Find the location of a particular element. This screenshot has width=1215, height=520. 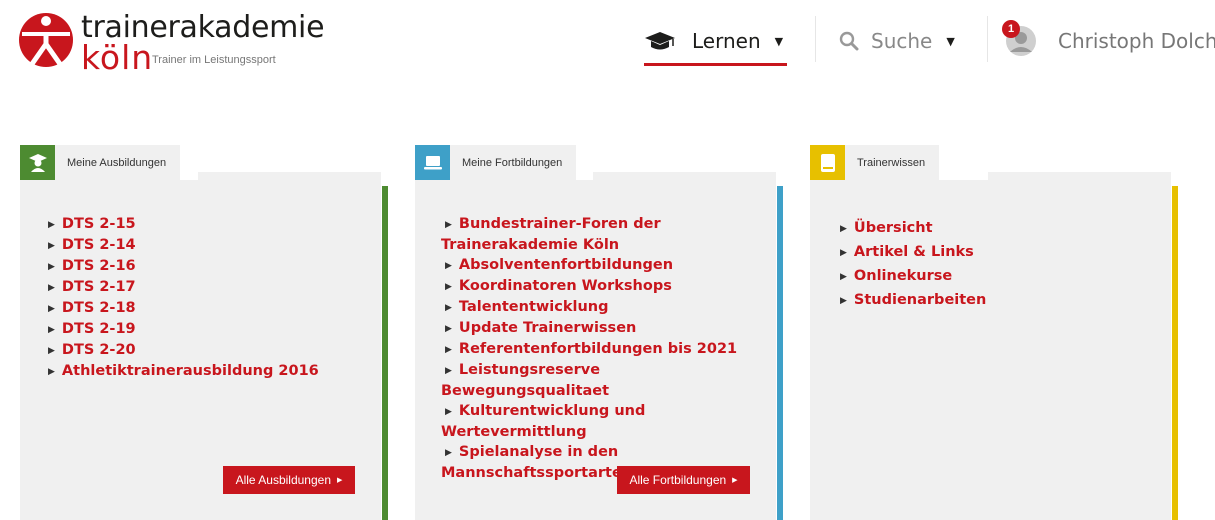

logo-tagline: Trainer im Leistungssport is located at coordinates (214, 60).